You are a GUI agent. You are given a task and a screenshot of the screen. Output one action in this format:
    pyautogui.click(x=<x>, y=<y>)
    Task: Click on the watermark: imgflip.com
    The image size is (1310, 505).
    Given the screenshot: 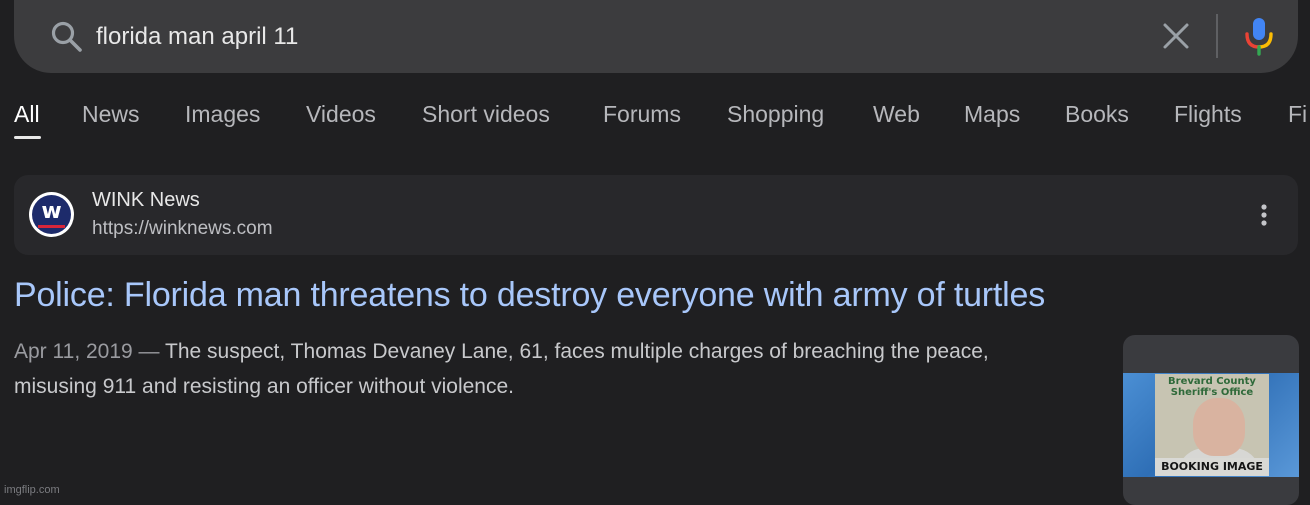 What is the action you would take?
    pyautogui.click(x=32, y=490)
    